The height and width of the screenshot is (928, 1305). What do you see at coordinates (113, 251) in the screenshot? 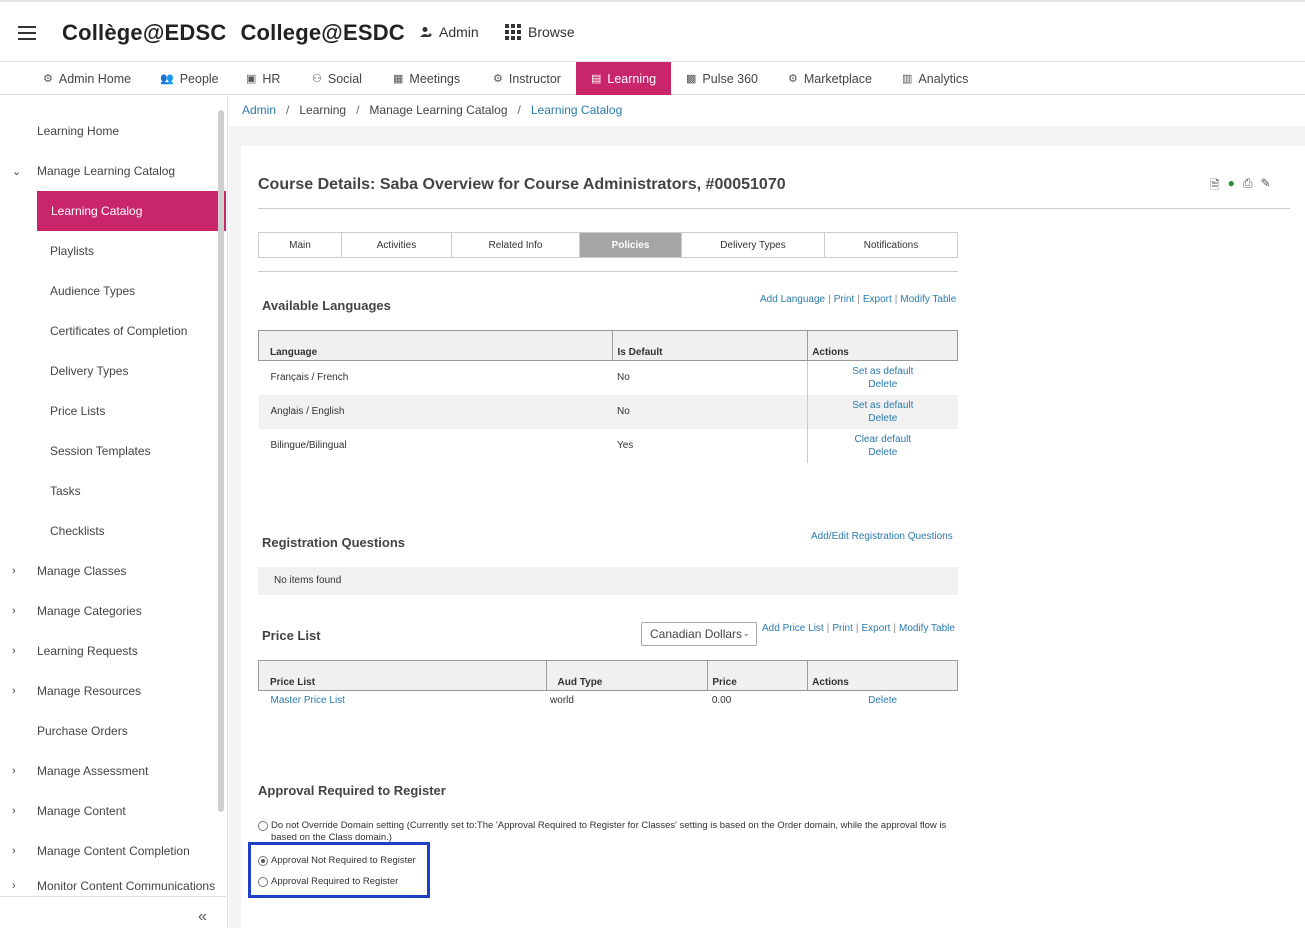
I see `sidebar-item-playlists: Playlists` at bounding box center [113, 251].